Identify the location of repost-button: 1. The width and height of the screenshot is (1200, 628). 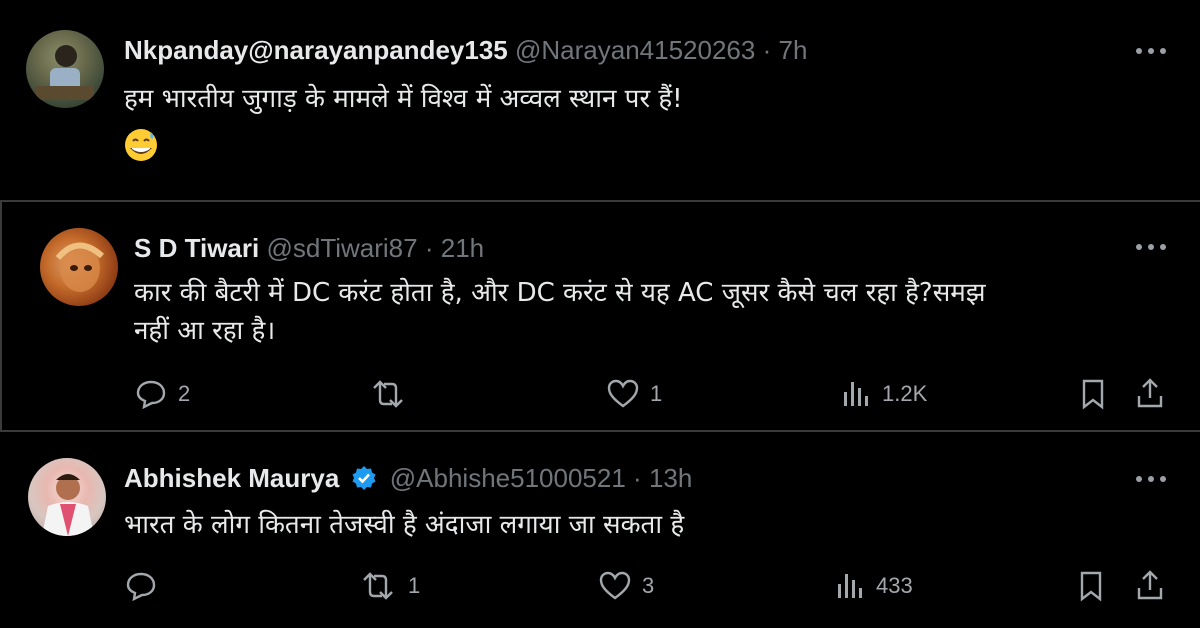
(389, 586).